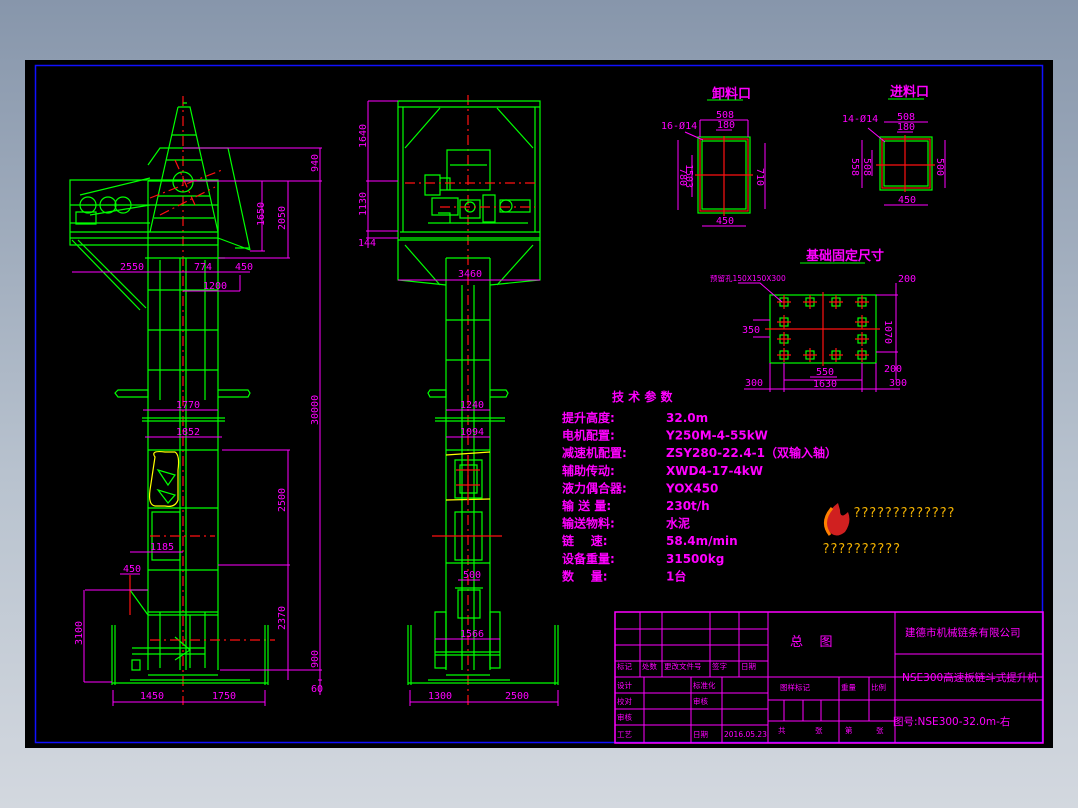 The height and width of the screenshot is (808, 1078). What do you see at coordinates (700, 701) in the screenshot?
I see `tb-review: 审核` at bounding box center [700, 701].